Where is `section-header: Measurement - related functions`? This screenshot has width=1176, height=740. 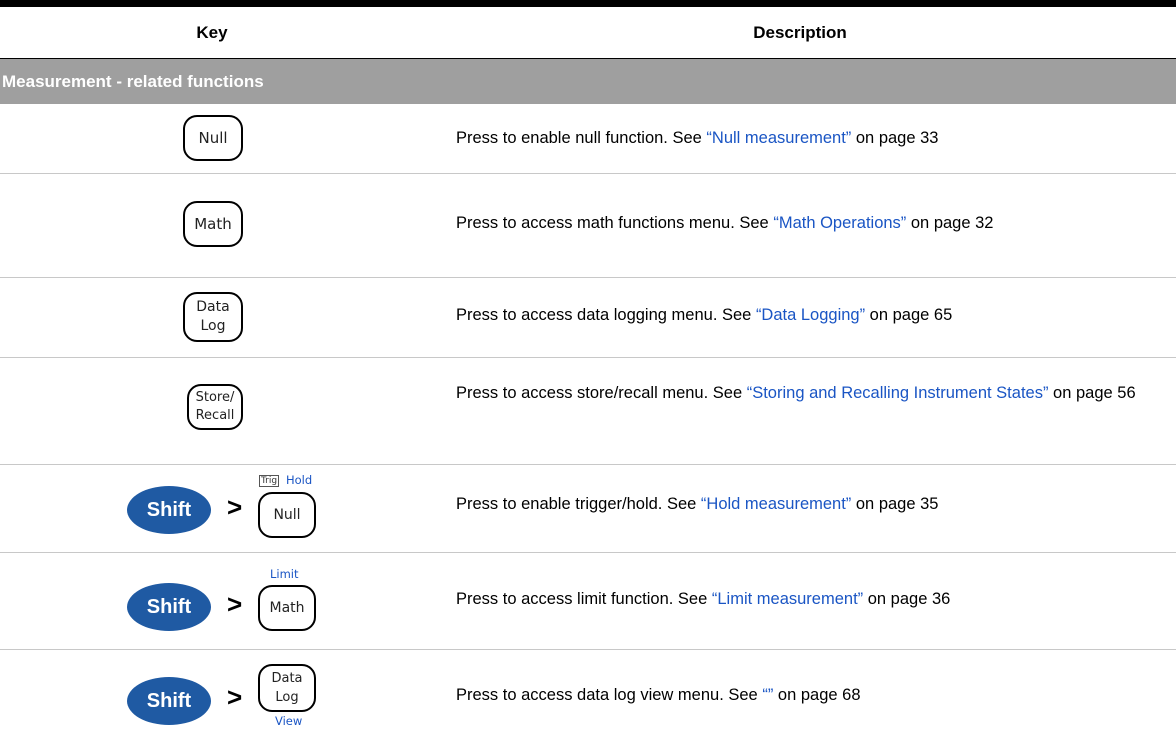
section-header: Measurement - related functions is located at coordinates (588, 81).